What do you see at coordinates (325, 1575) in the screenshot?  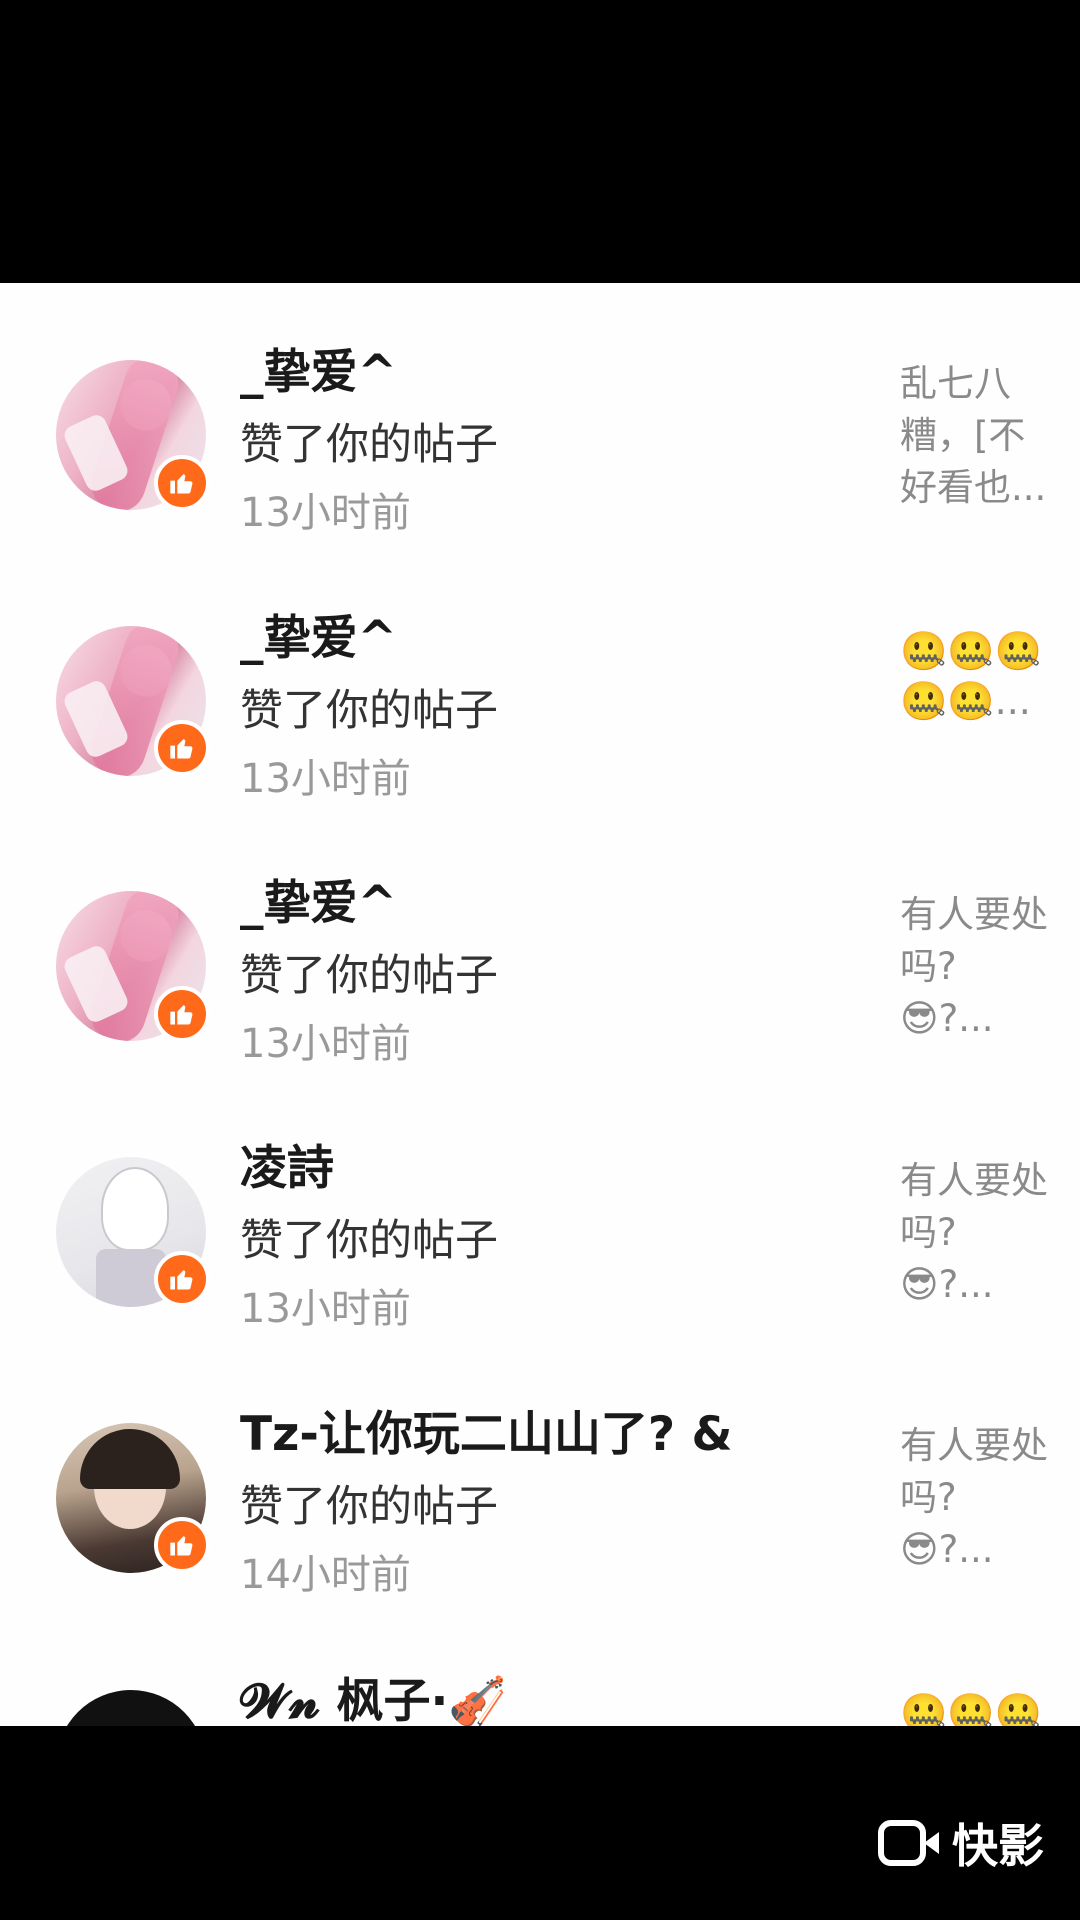 I see `timestamp: 14小时前` at bounding box center [325, 1575].